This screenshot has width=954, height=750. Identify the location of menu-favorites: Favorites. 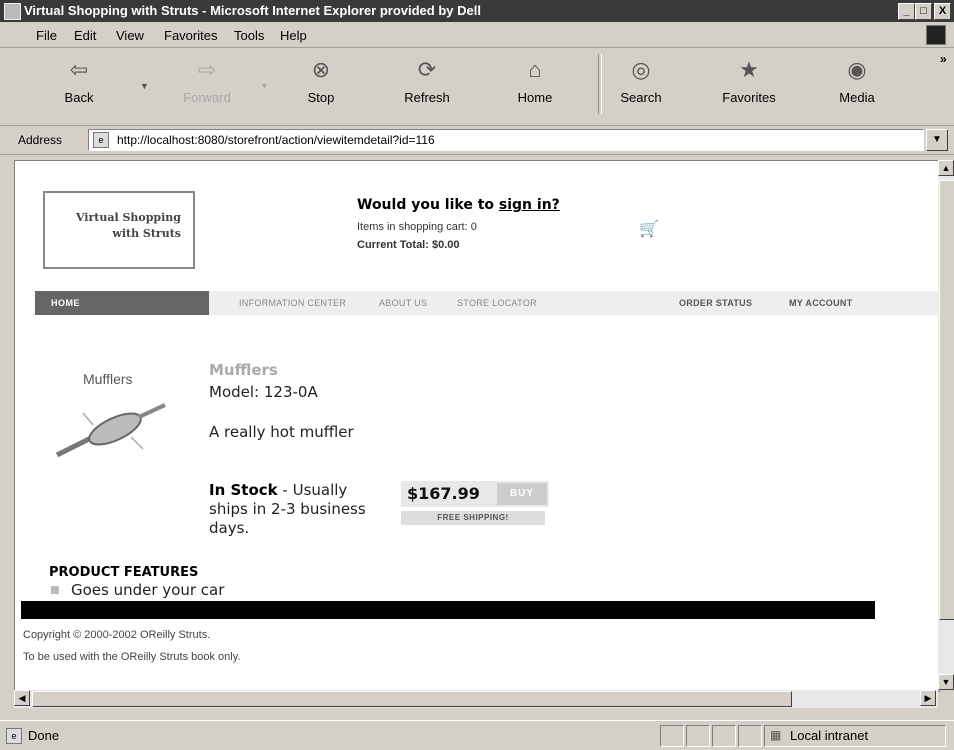
(190, 35).